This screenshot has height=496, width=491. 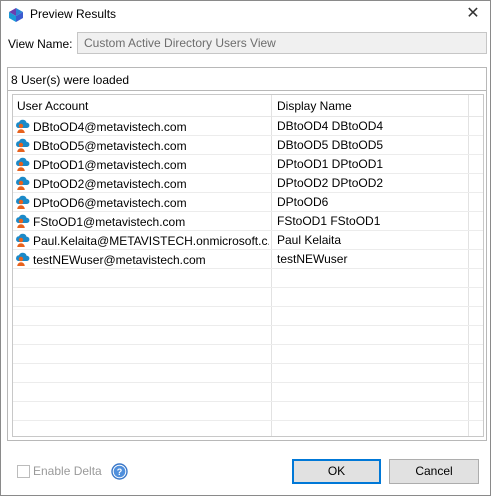 I want to click on help-icon: ?, so click(x=119, y=471).